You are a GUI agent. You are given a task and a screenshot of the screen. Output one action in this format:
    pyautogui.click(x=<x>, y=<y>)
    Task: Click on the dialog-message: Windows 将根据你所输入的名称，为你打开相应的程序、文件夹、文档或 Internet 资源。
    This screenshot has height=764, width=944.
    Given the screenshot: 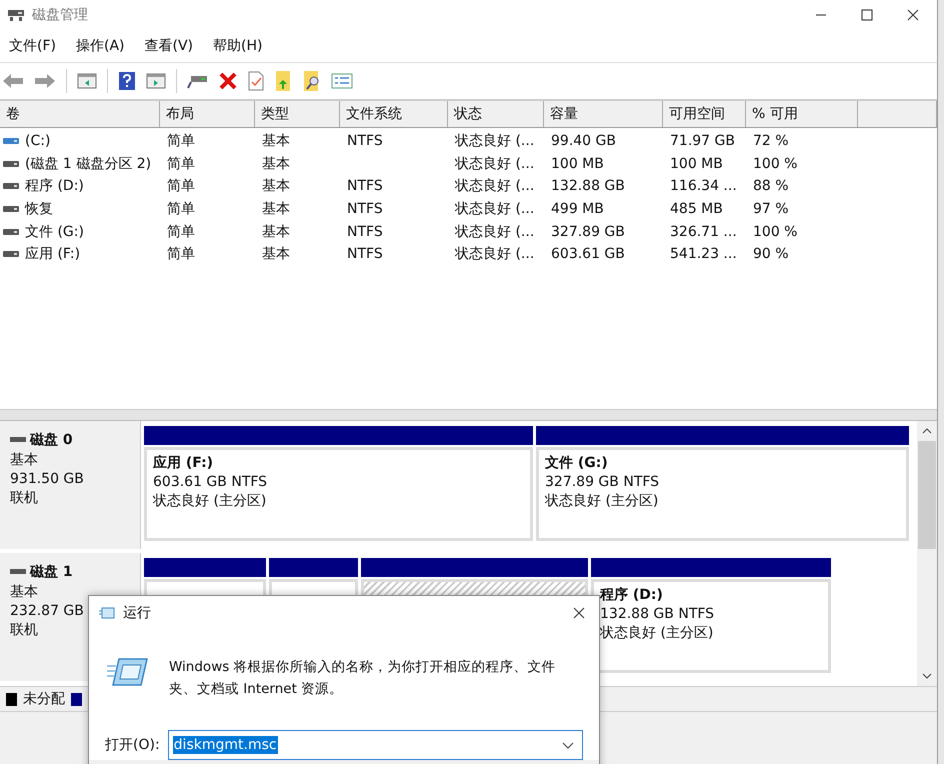 What is the action you would take?
    pyautogui.click(x=363, y=678)
    